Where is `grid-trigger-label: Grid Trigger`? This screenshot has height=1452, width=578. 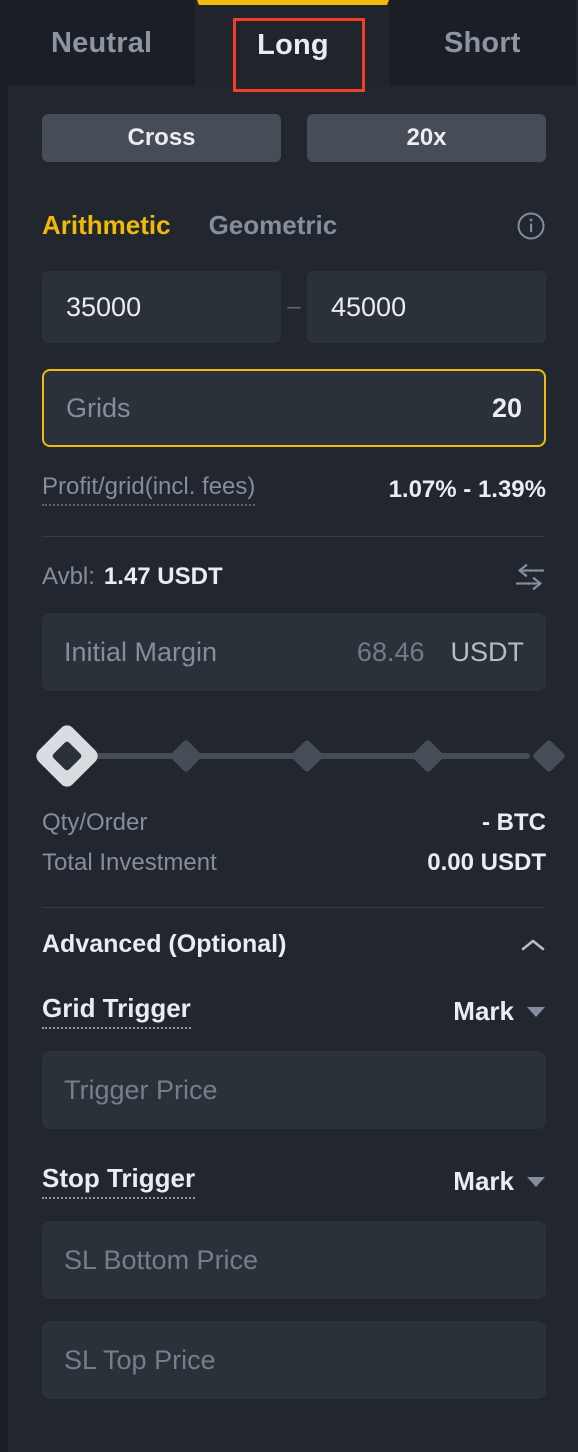
grid-trigger-label: Grid Trigger is located at coordinates (116, 1011).